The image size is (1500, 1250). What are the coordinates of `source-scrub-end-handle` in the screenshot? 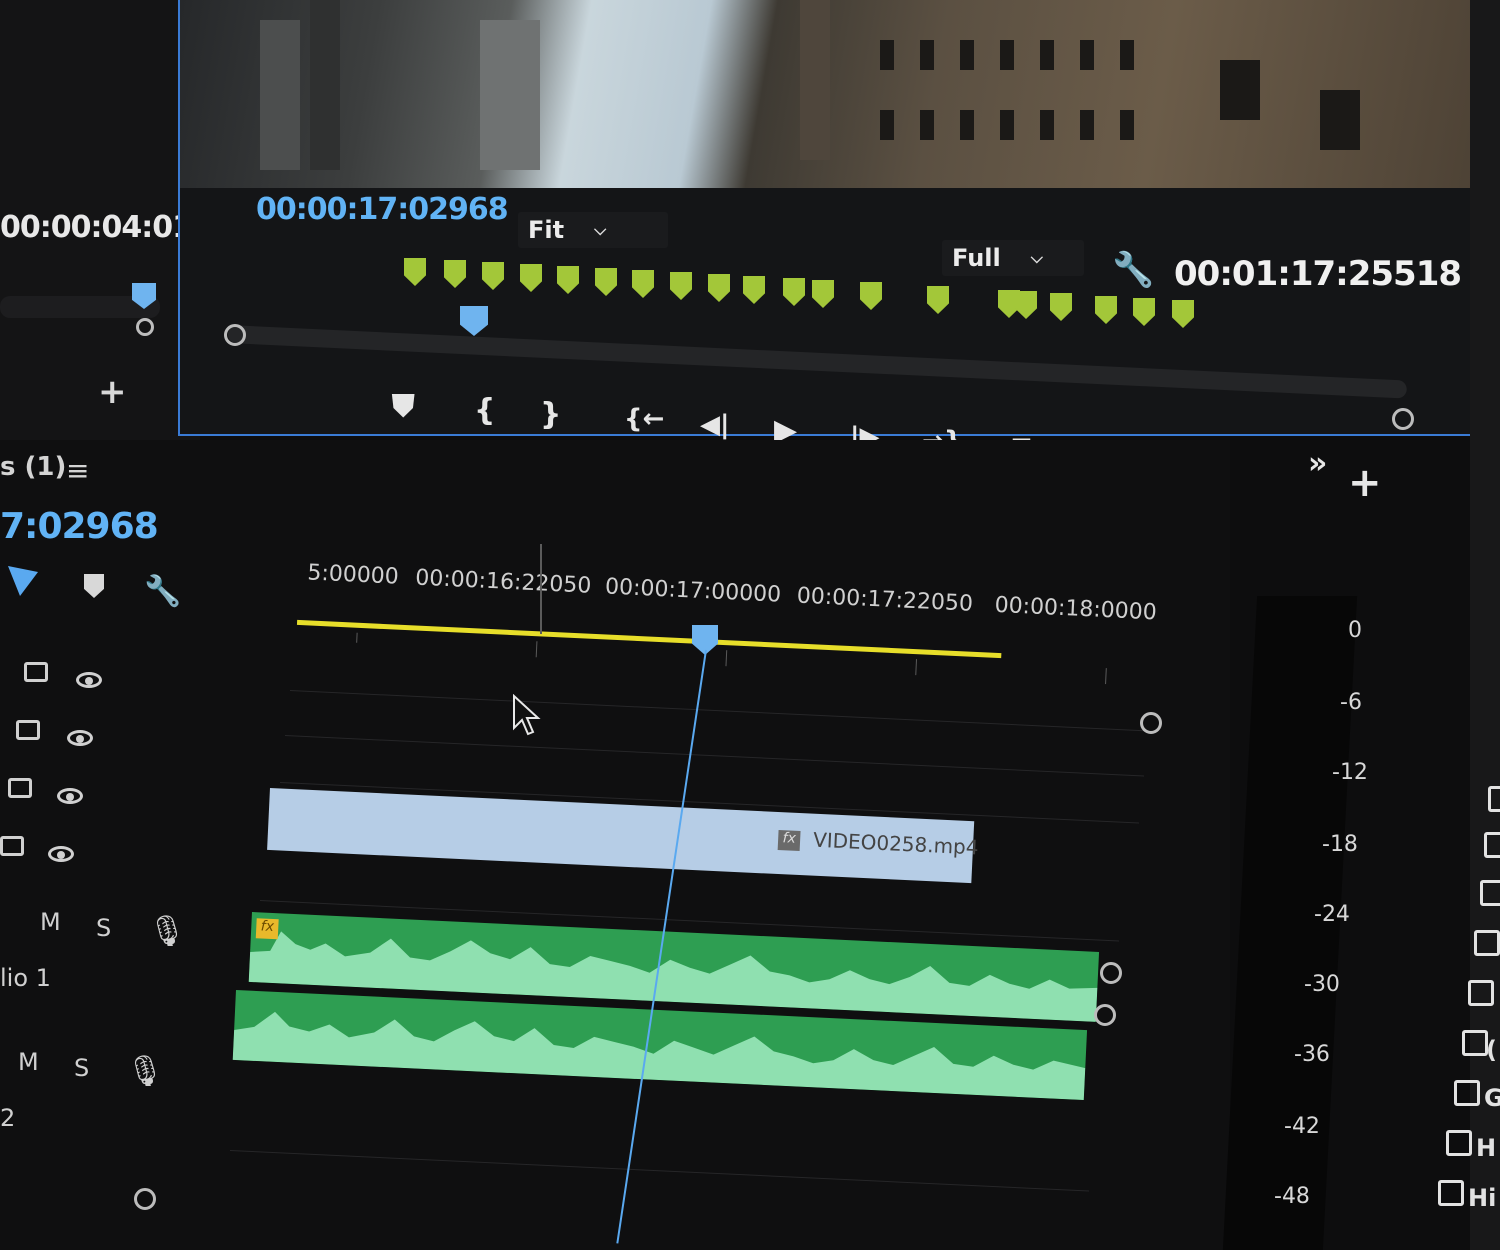 It's located at (145, 327).